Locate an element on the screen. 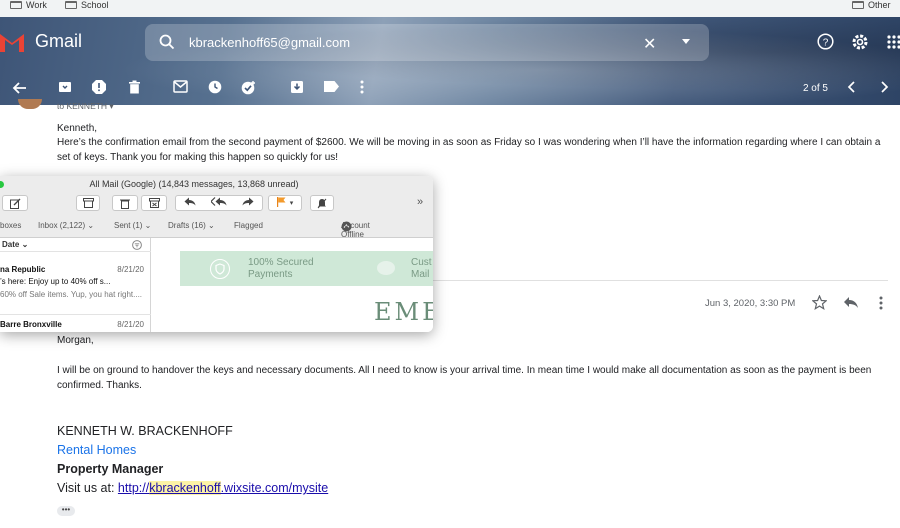 This screenshot has height=528, width=900. star-icon is located at coordinates (819, 303).